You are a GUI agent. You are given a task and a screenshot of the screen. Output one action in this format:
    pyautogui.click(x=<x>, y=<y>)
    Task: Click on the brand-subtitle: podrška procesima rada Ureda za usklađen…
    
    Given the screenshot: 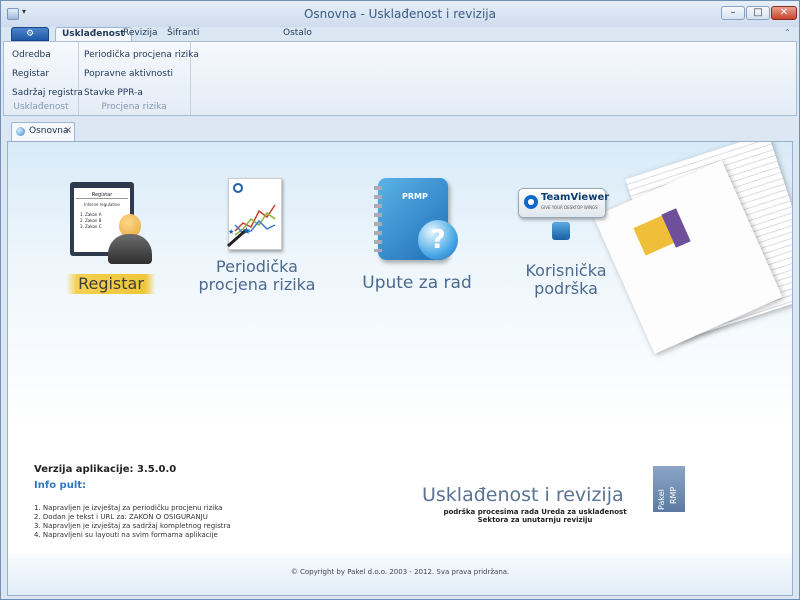 What is the action you would take?
    pyautogui.click(x=535, y=516)
    